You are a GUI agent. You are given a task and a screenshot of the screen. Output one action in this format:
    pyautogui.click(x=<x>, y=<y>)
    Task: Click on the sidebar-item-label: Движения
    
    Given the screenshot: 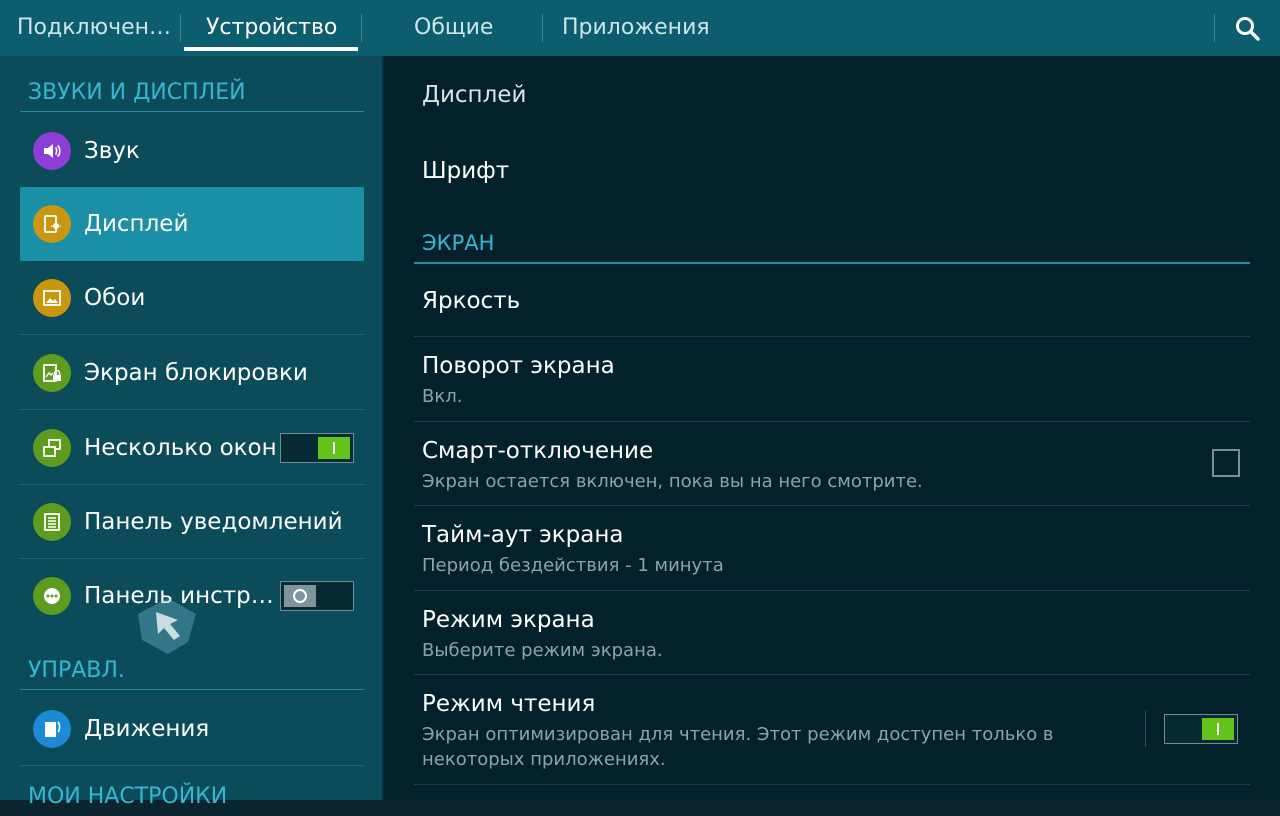 What is the action you would take?
    pyautogui.click(x=147, y=729)
    